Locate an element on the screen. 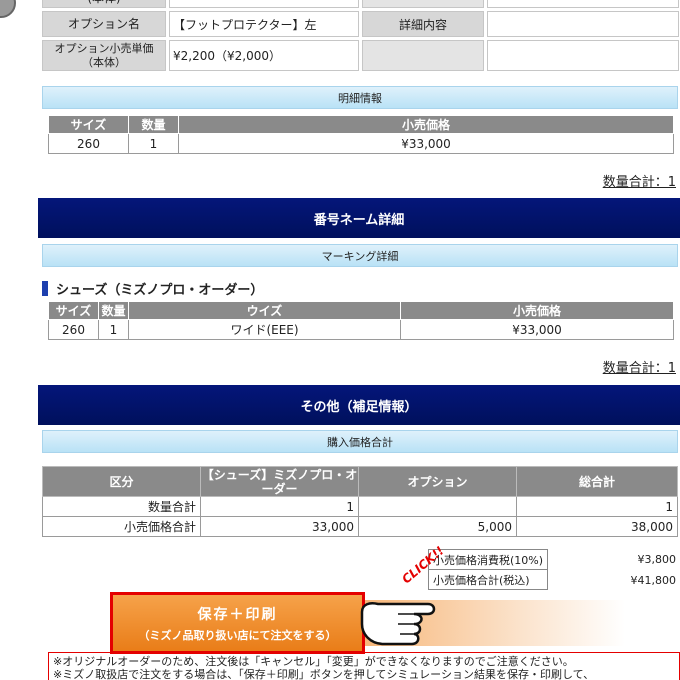 The width and height of the screenshot is (680, 680). bango-qty-total: 数量合計：1 is located at coordinates (639, 368).